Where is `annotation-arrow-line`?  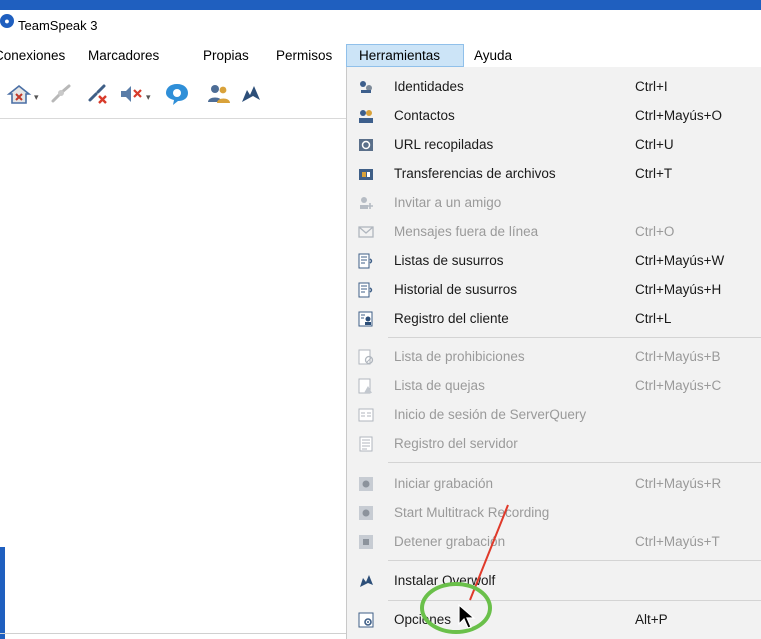 annotation-arrow-line is located at coordinates (489, 552).